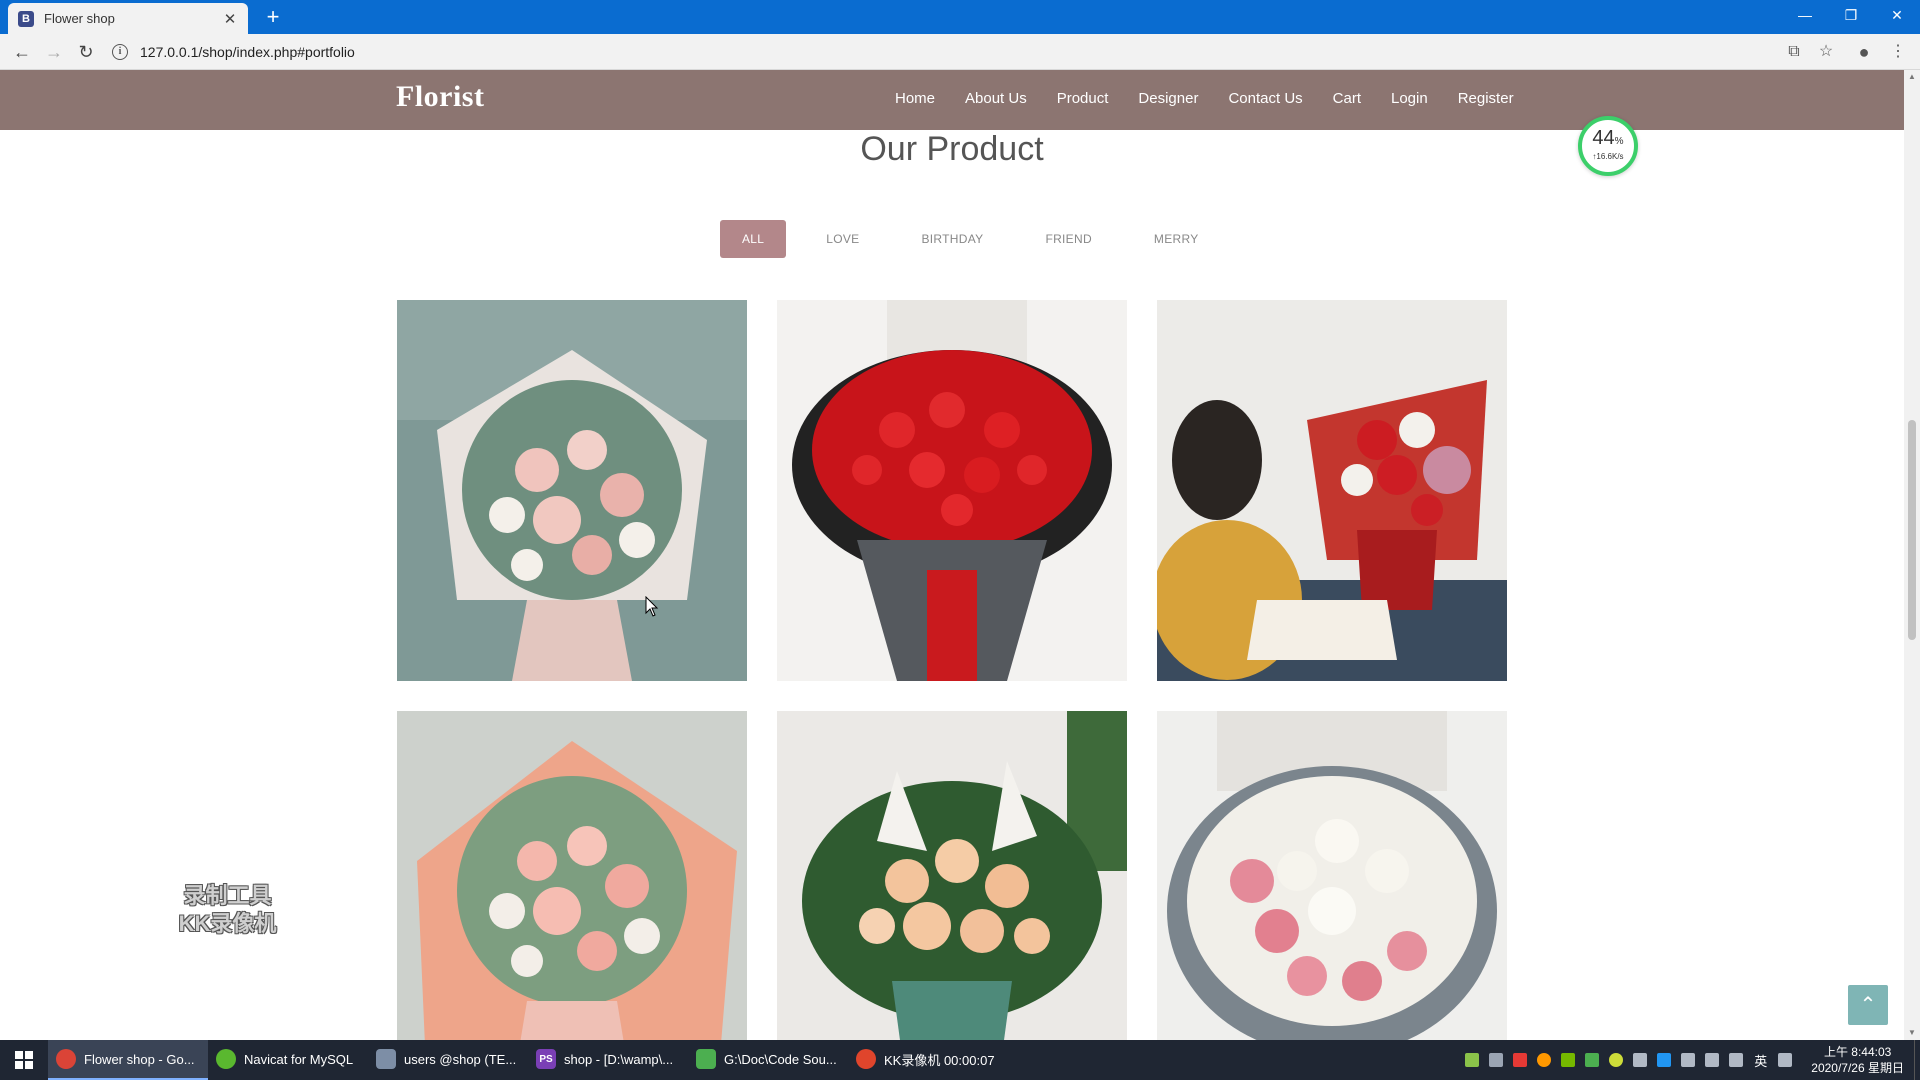  What do you see at coordinates (1664, 1060) in the screenshot?
I see `bluetooth-icon` at bounding box center [1664, 1060].